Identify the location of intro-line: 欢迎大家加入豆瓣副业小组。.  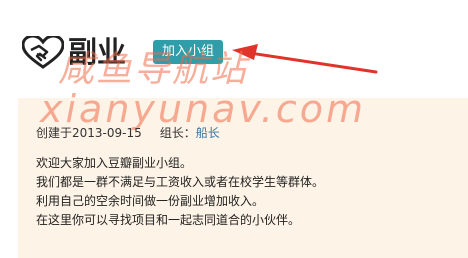
(114, 163).